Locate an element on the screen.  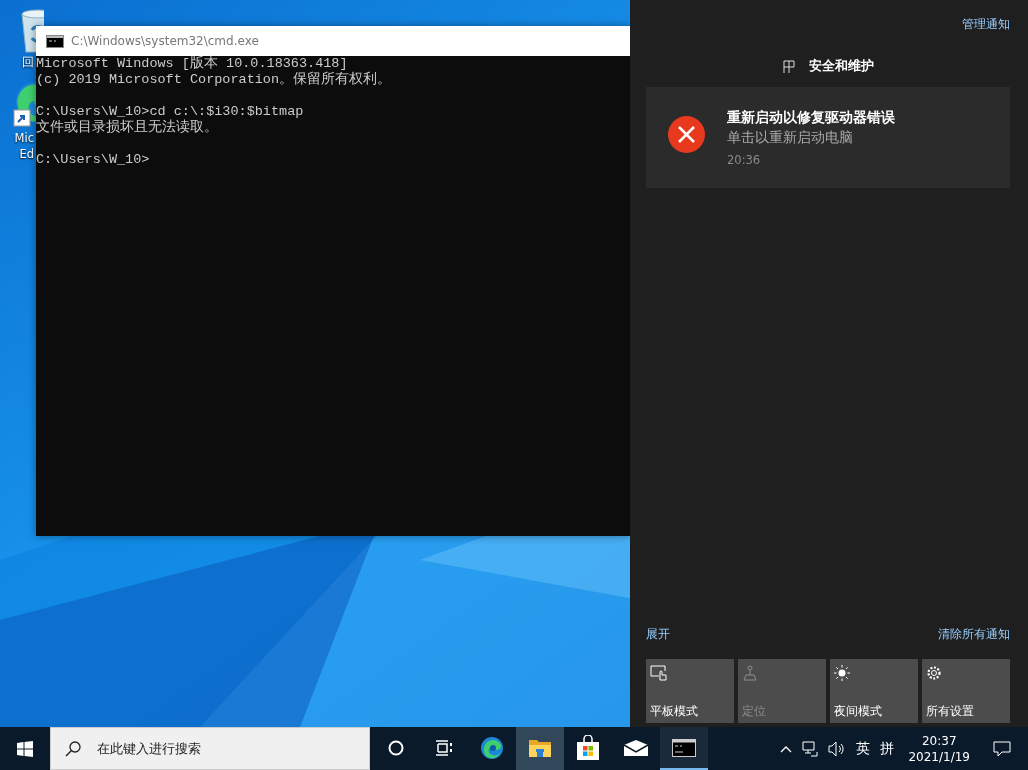
desktop-icon-label: 回 is located at coordinates (28, 62).